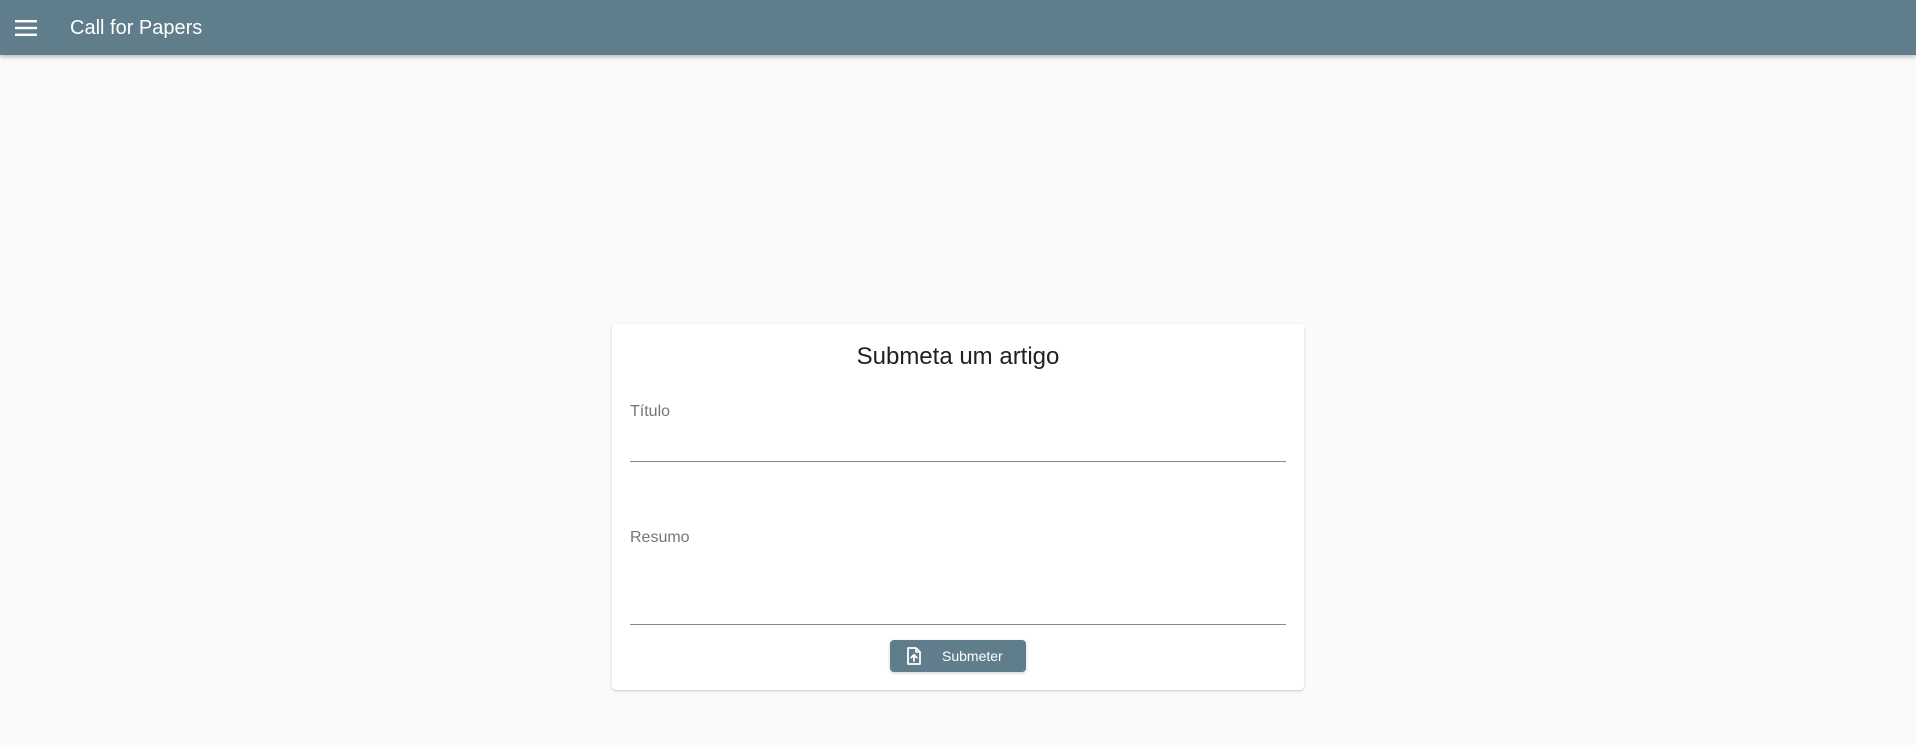 Image resolution: width=1916 pixels, height=745 pixels. What do you see at coordinates (914, 656) in the screenshot?
I see `file-upload-icon` at bounding box center [914, 656].